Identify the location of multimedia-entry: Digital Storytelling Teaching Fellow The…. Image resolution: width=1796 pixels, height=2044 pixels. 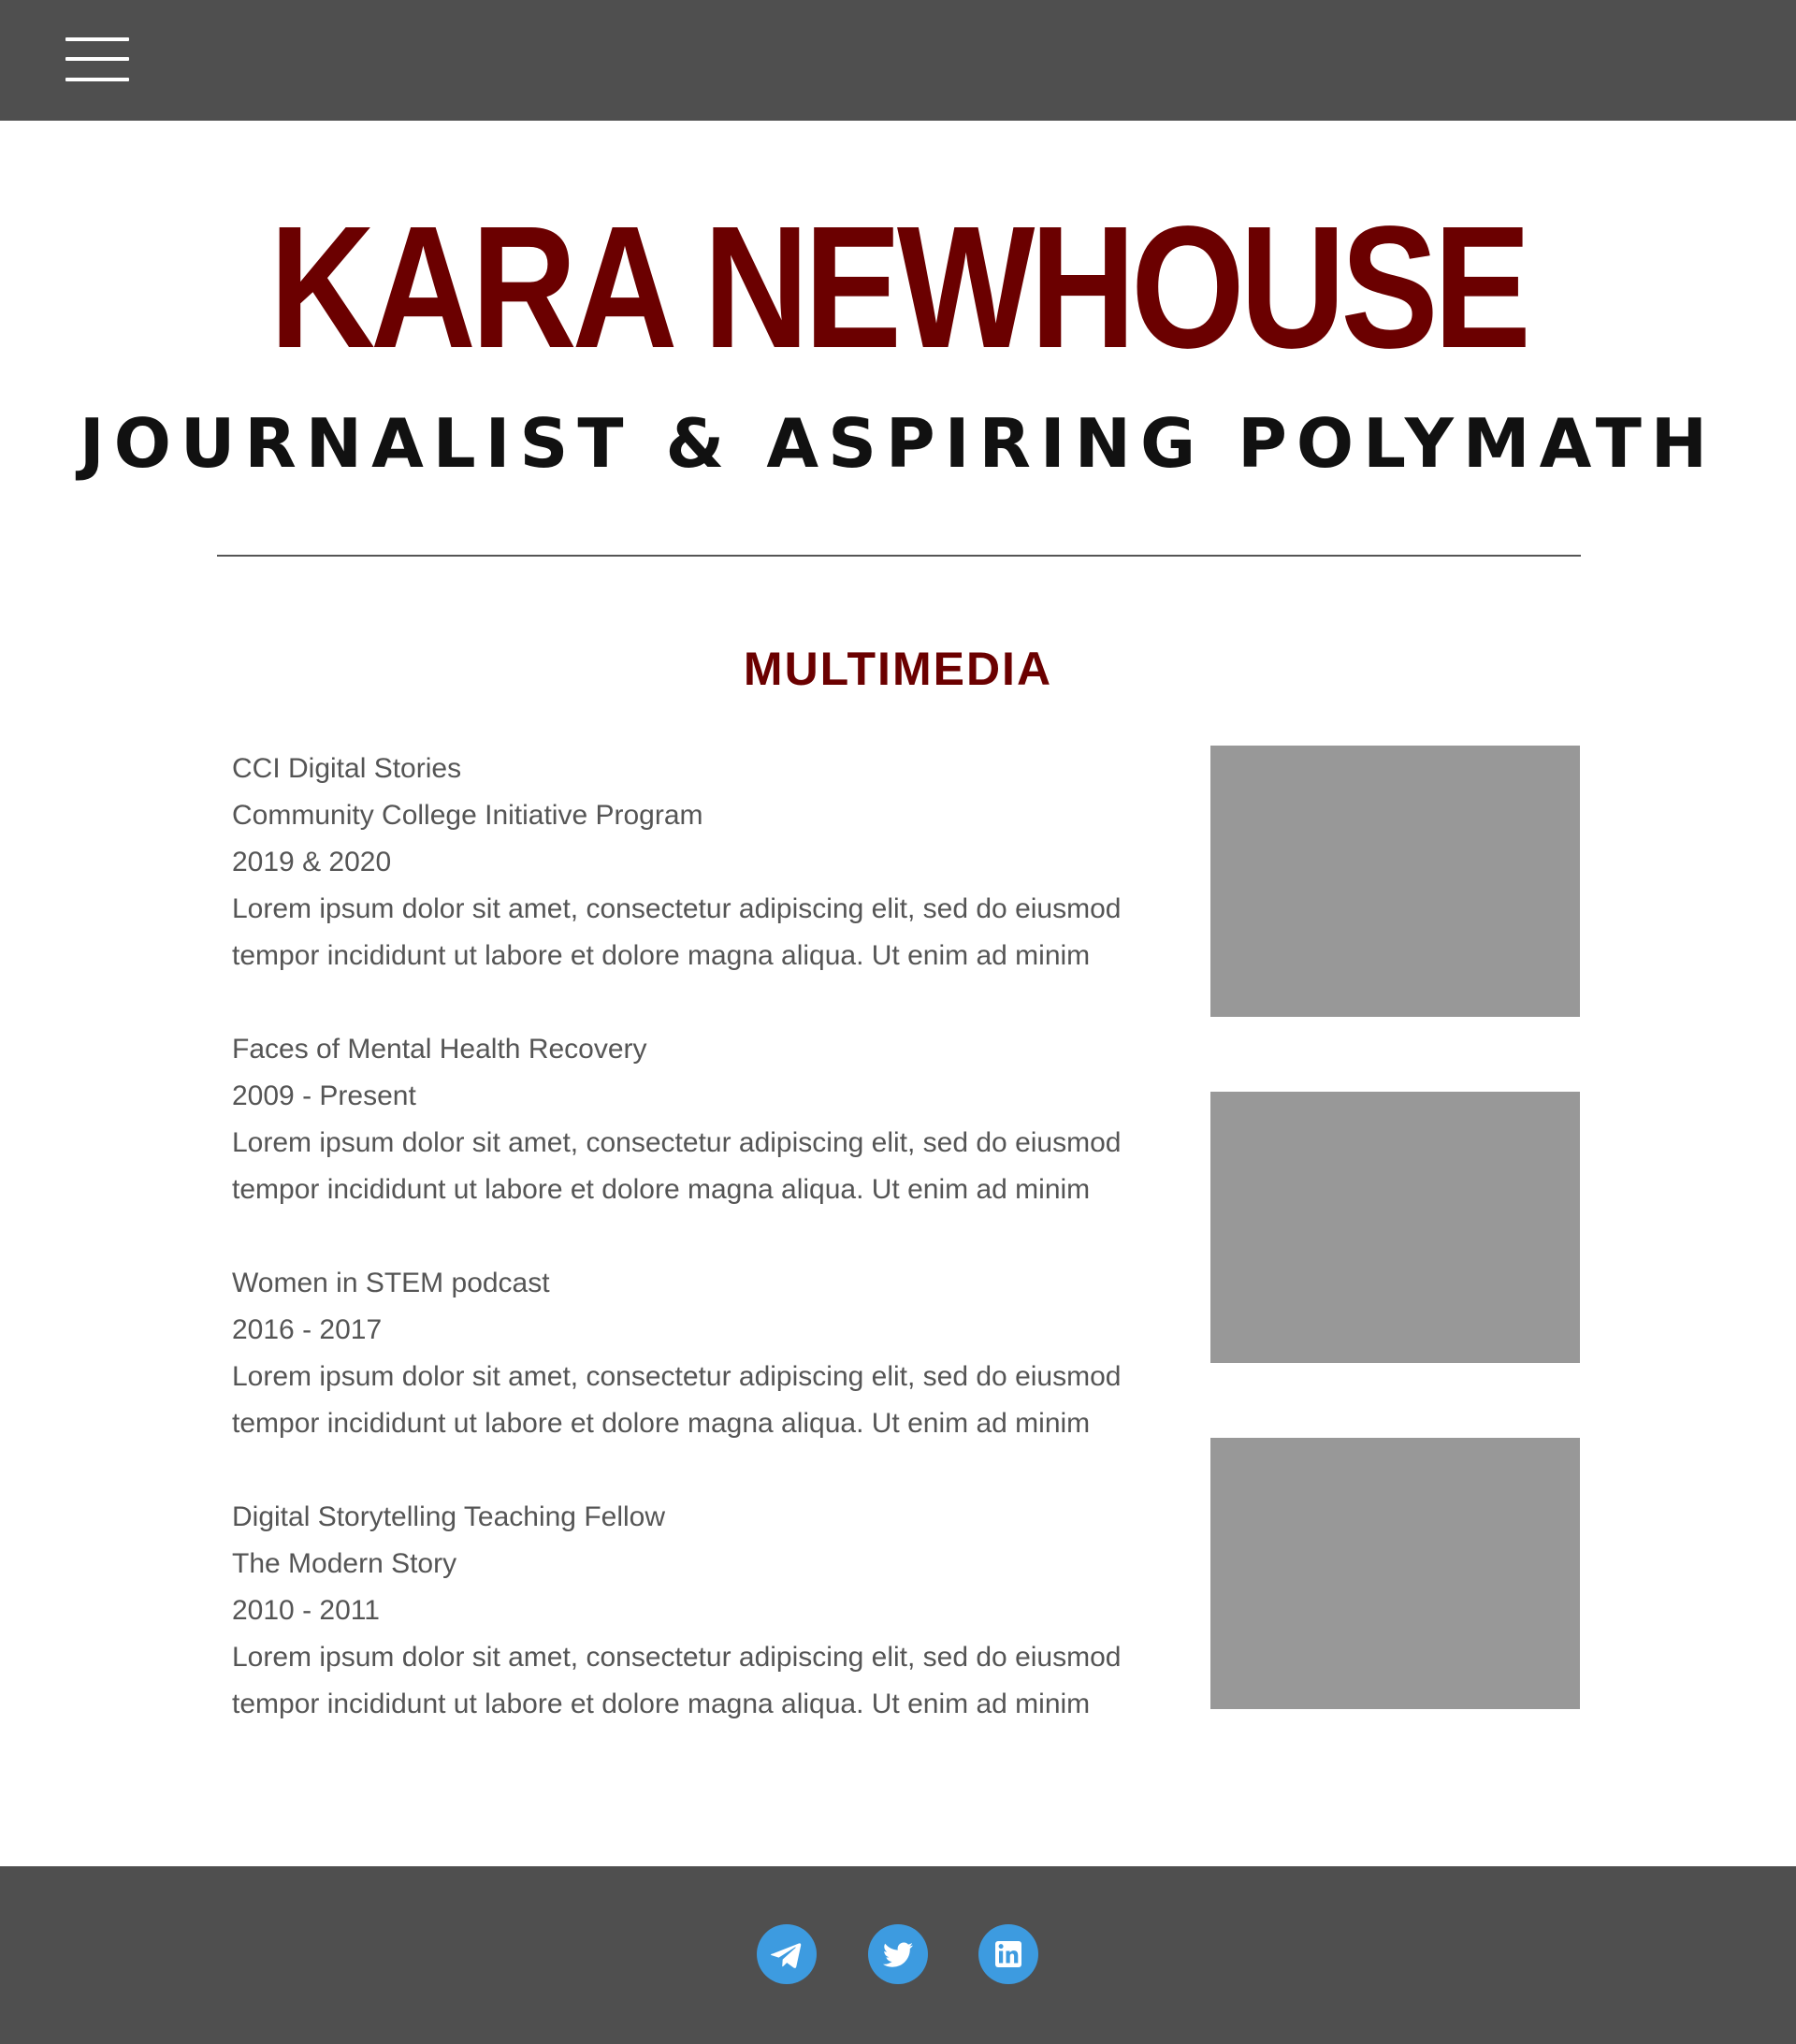
(700, 1611).